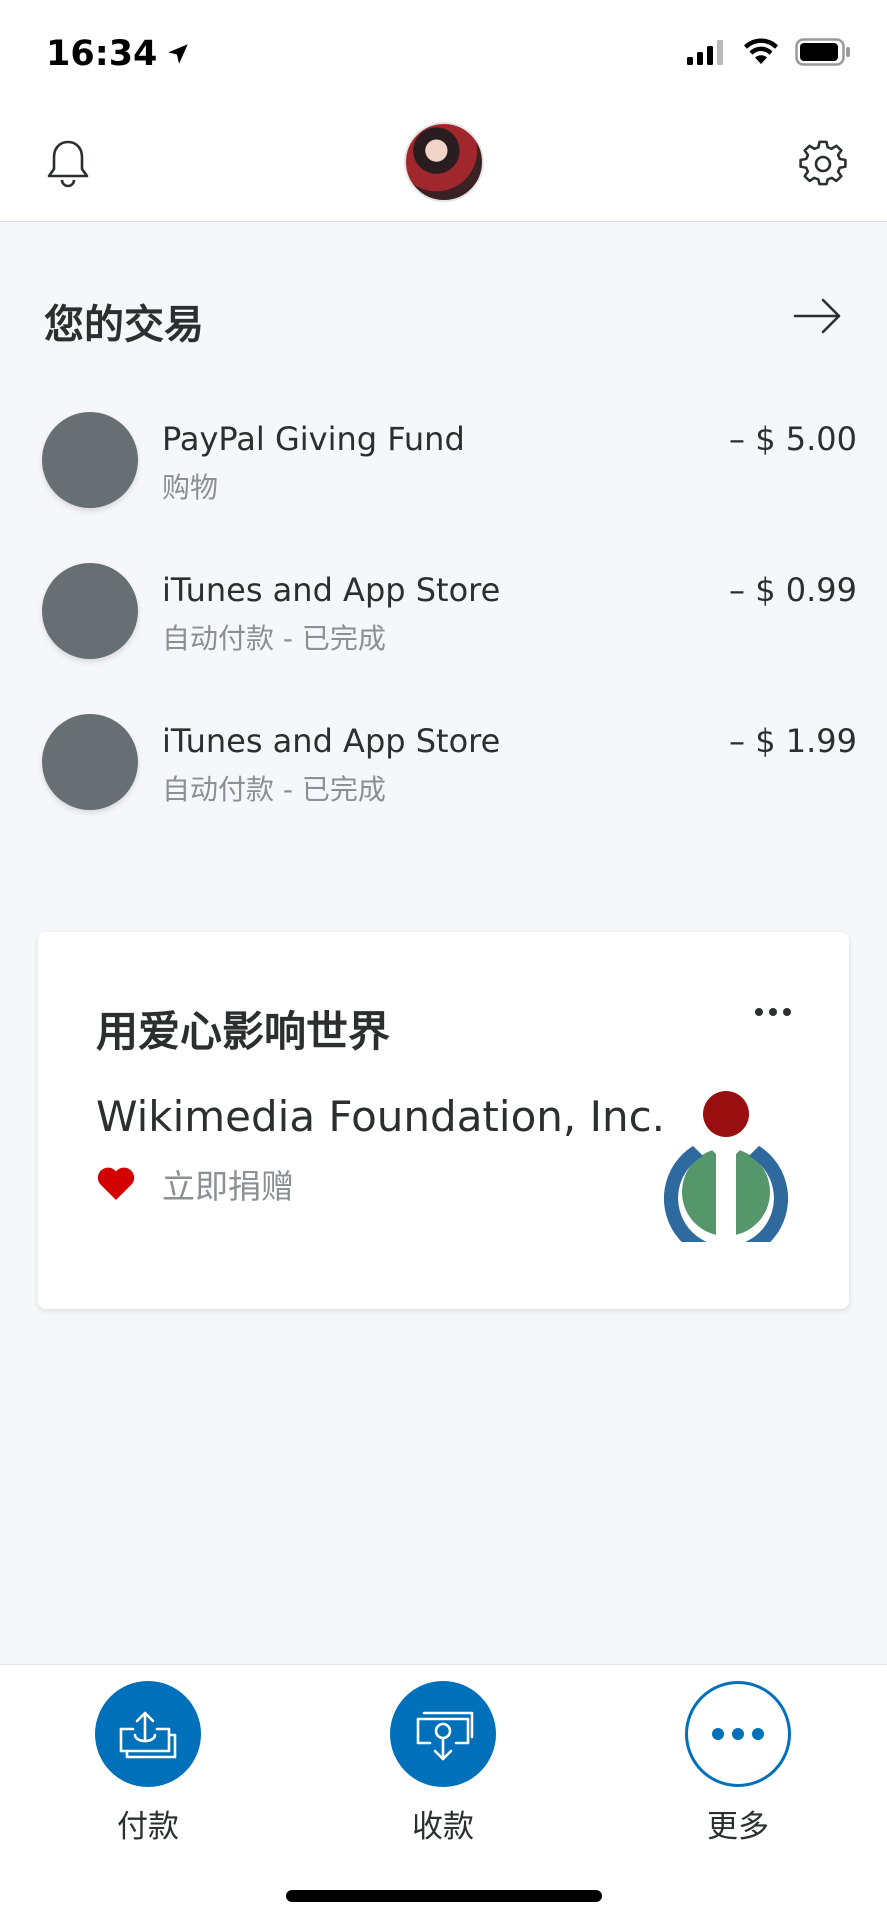 This screenshot has height=1920, width=887. I want to click on pay-button: 付款, so click(148, 1763).